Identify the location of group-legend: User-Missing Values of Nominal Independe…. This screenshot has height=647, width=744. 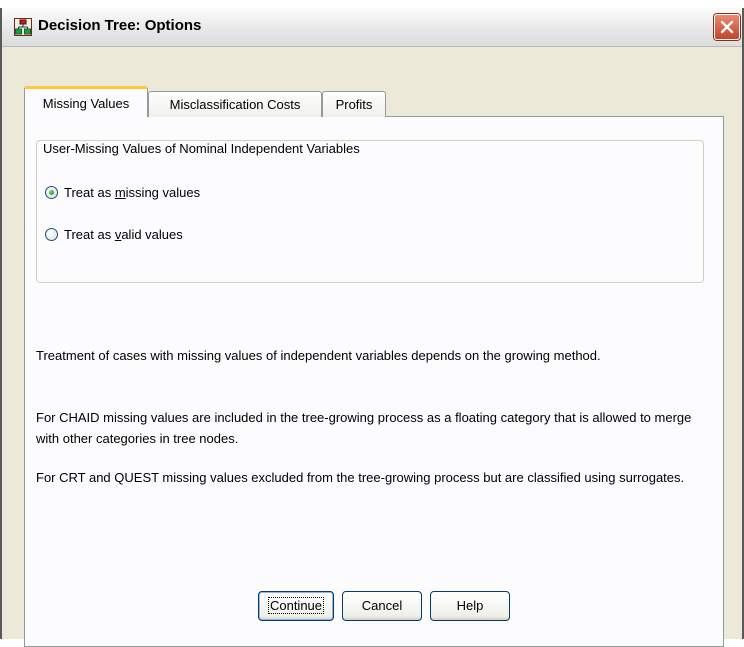
(201, 148).